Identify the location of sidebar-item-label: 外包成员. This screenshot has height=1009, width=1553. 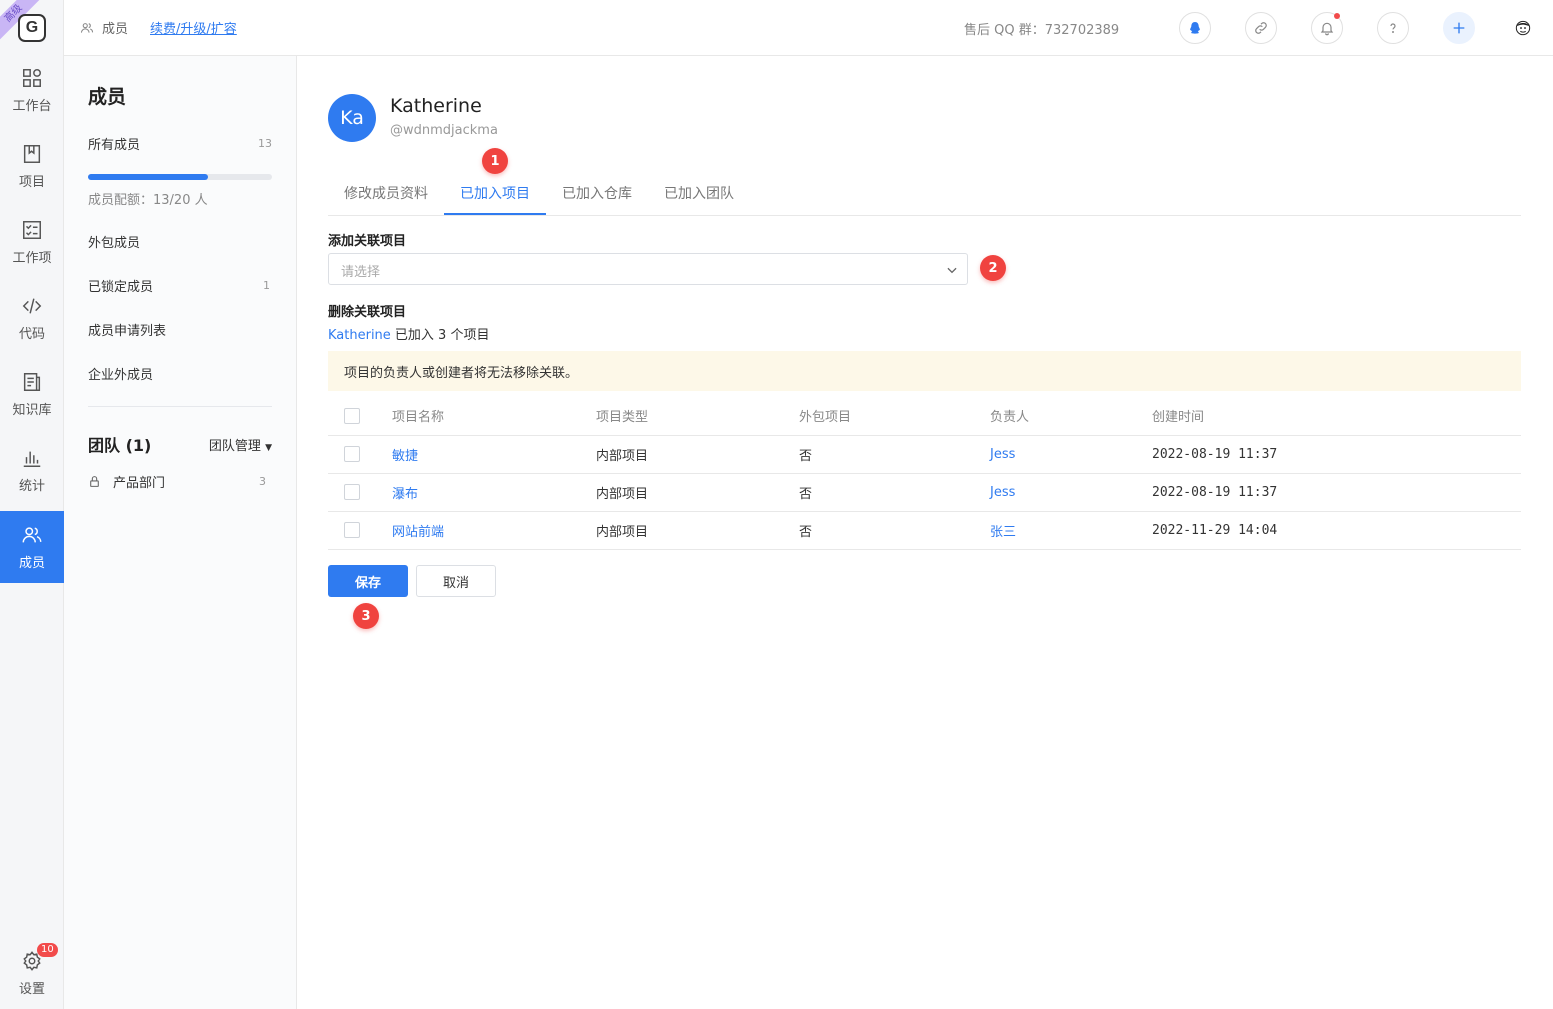
(114, 243).